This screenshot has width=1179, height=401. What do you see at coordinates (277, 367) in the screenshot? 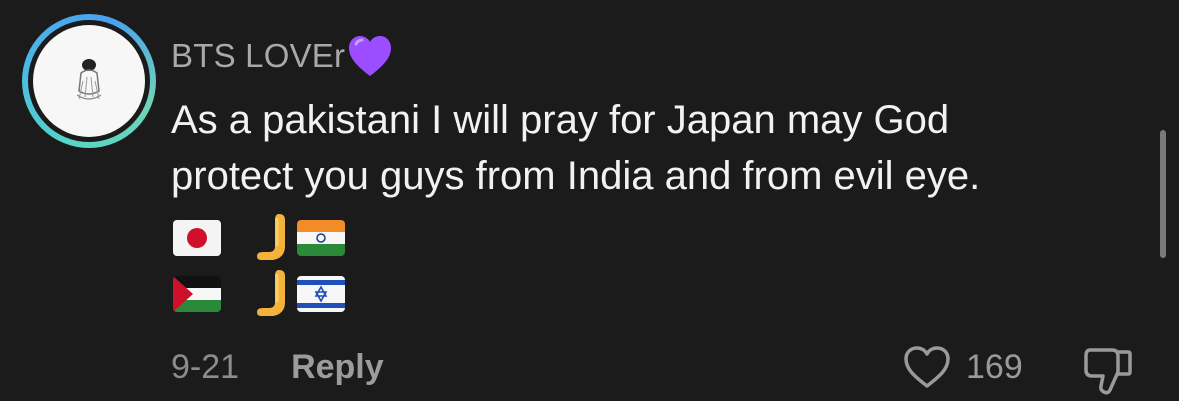
I see `comment-footer: 9-21 Reply` at bounding box center [277, 367].